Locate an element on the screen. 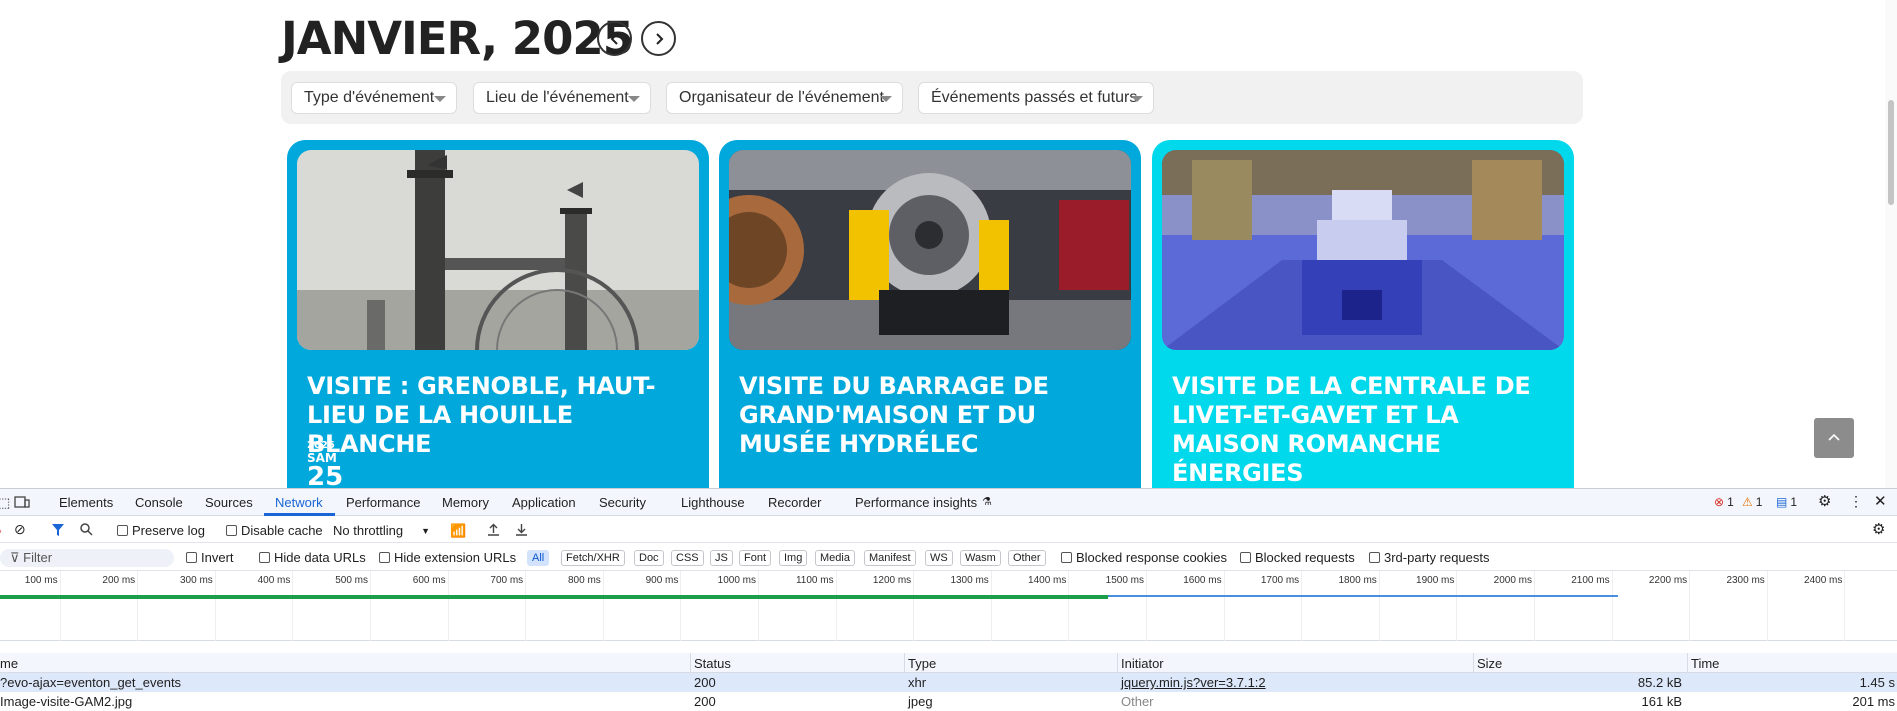 Image resolution: width=1897 pixels, height=711 pixels. timeline-tick-label: 900 ms is located at coordinates (662, 580).